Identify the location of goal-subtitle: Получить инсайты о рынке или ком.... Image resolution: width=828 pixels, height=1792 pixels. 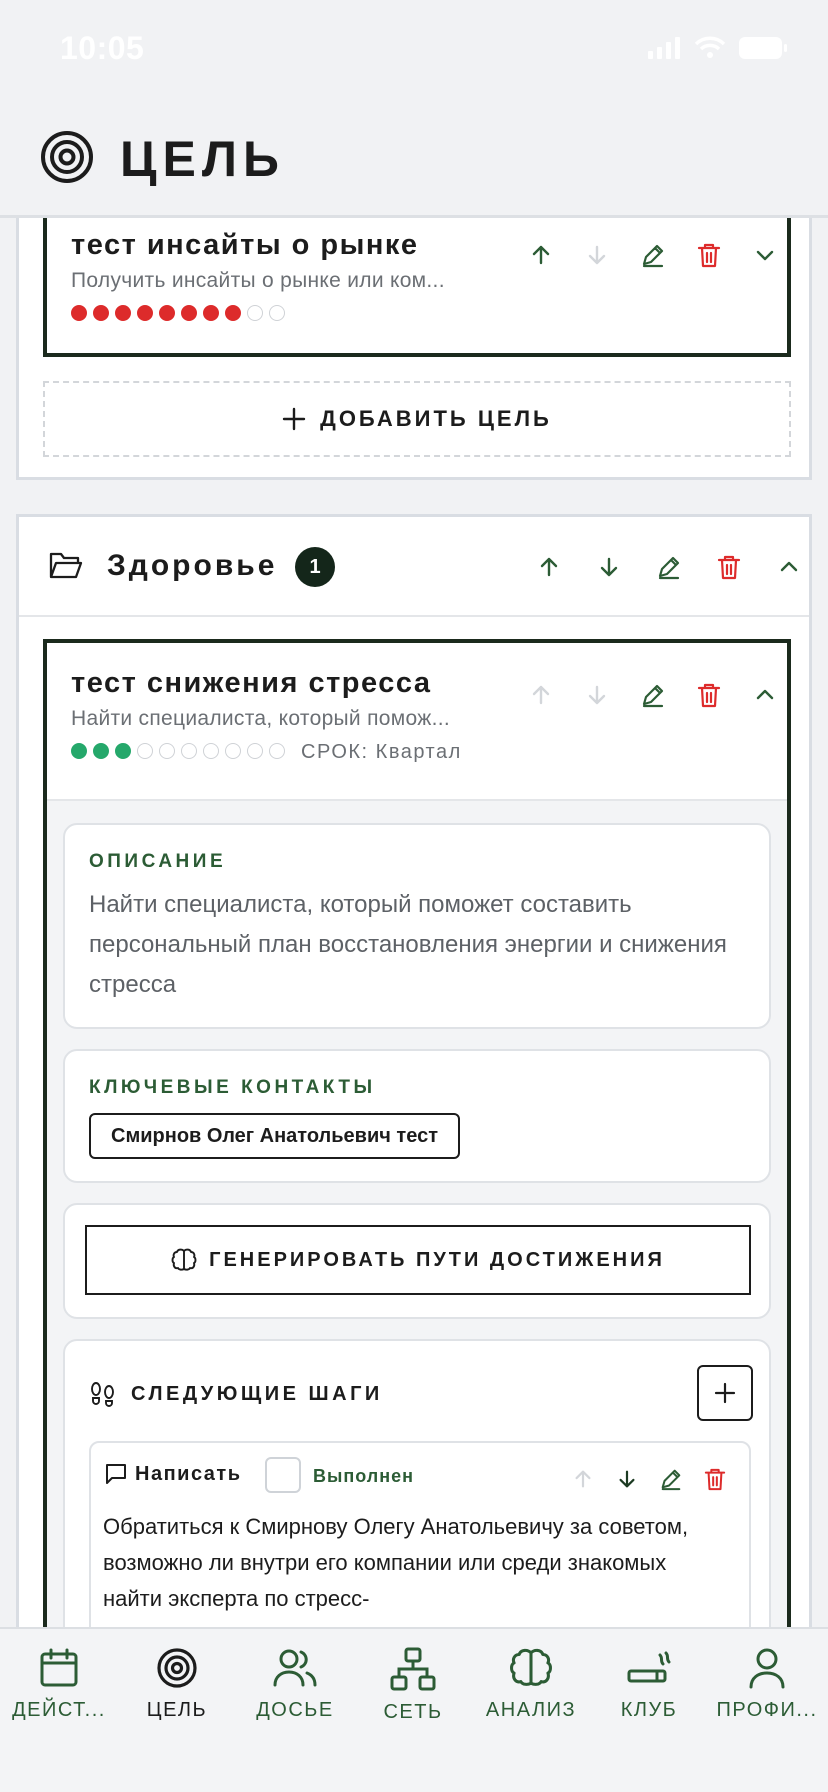
(258, 280).